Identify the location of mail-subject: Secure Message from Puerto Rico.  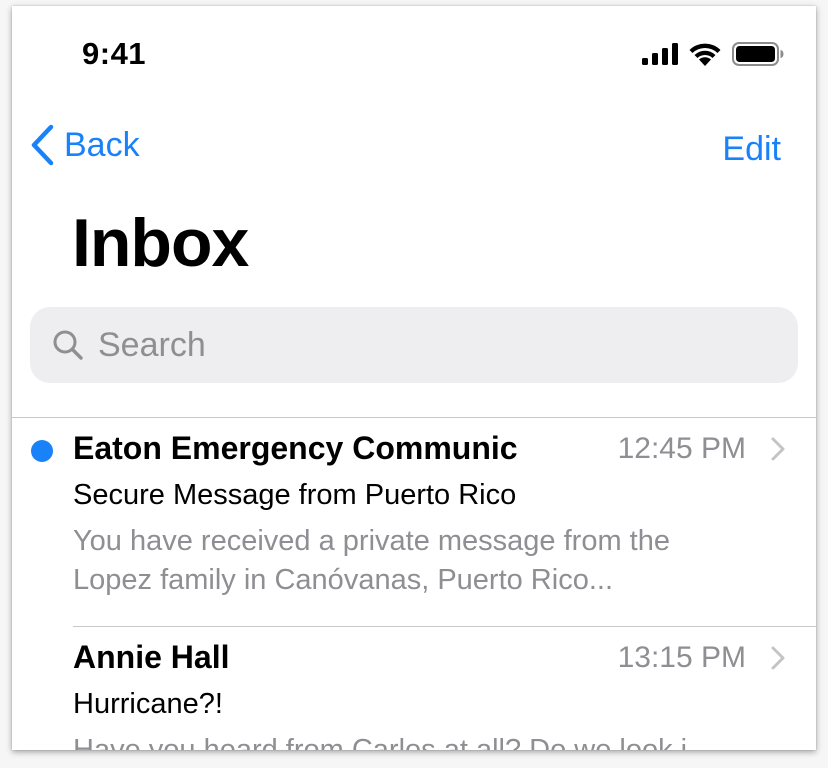
(295, 495).